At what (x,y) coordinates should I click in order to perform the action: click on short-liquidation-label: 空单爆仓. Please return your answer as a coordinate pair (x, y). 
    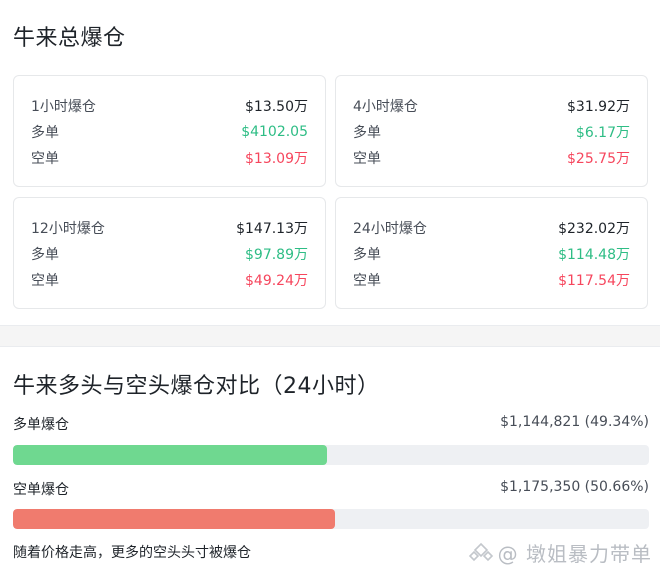
    Looking at the image, I should click on (41, 490).